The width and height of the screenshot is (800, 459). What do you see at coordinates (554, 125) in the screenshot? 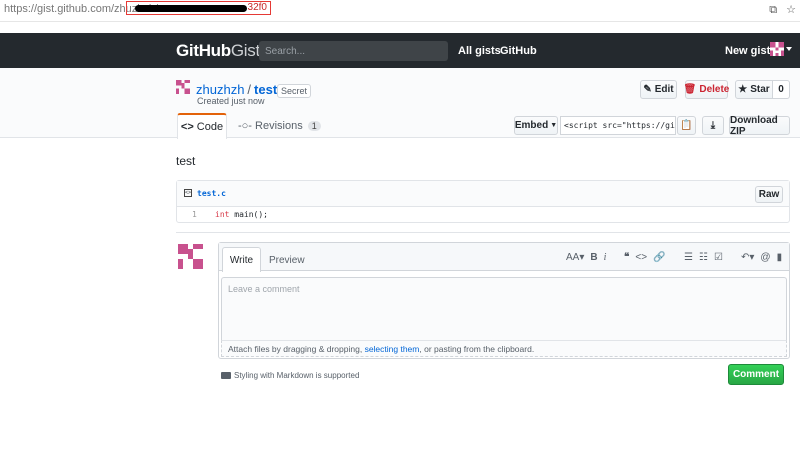
I see `chevron-down-icon: ▼` at bounding box center [554, 125].